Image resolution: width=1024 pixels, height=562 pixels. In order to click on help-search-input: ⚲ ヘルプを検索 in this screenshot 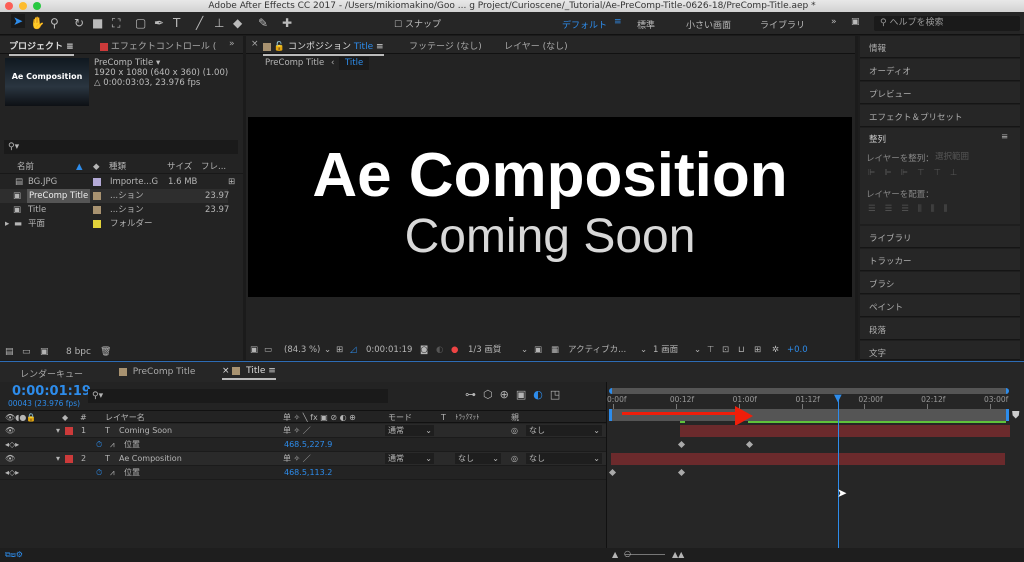, I will do `click(947, 23)`.